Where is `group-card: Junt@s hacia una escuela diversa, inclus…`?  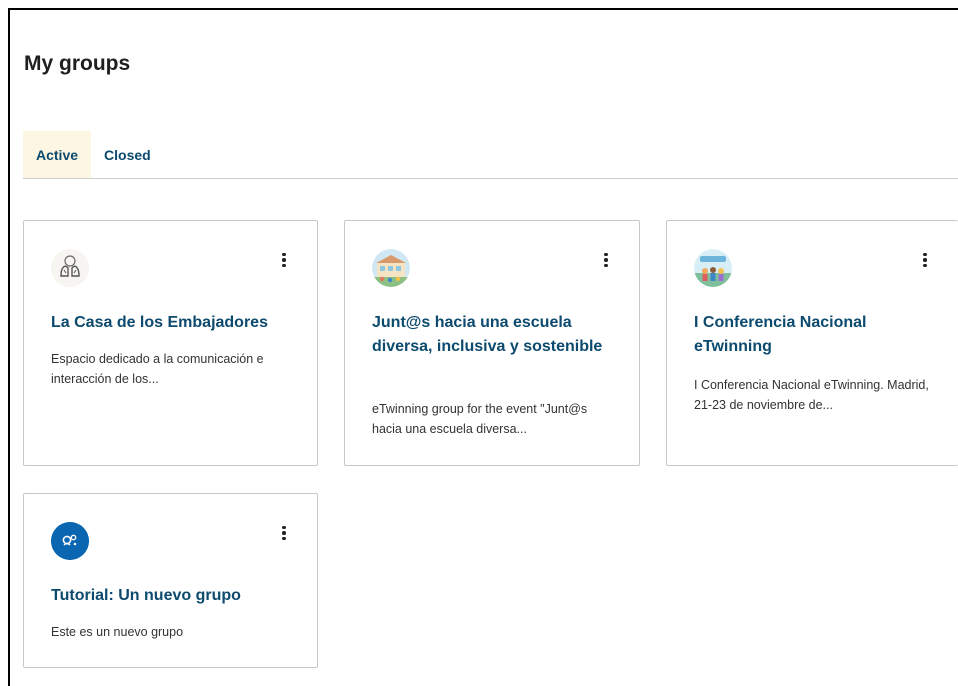 group-card: Junt@s hacia una escuela diversa, inclus… is located at coordinates (492, 343).